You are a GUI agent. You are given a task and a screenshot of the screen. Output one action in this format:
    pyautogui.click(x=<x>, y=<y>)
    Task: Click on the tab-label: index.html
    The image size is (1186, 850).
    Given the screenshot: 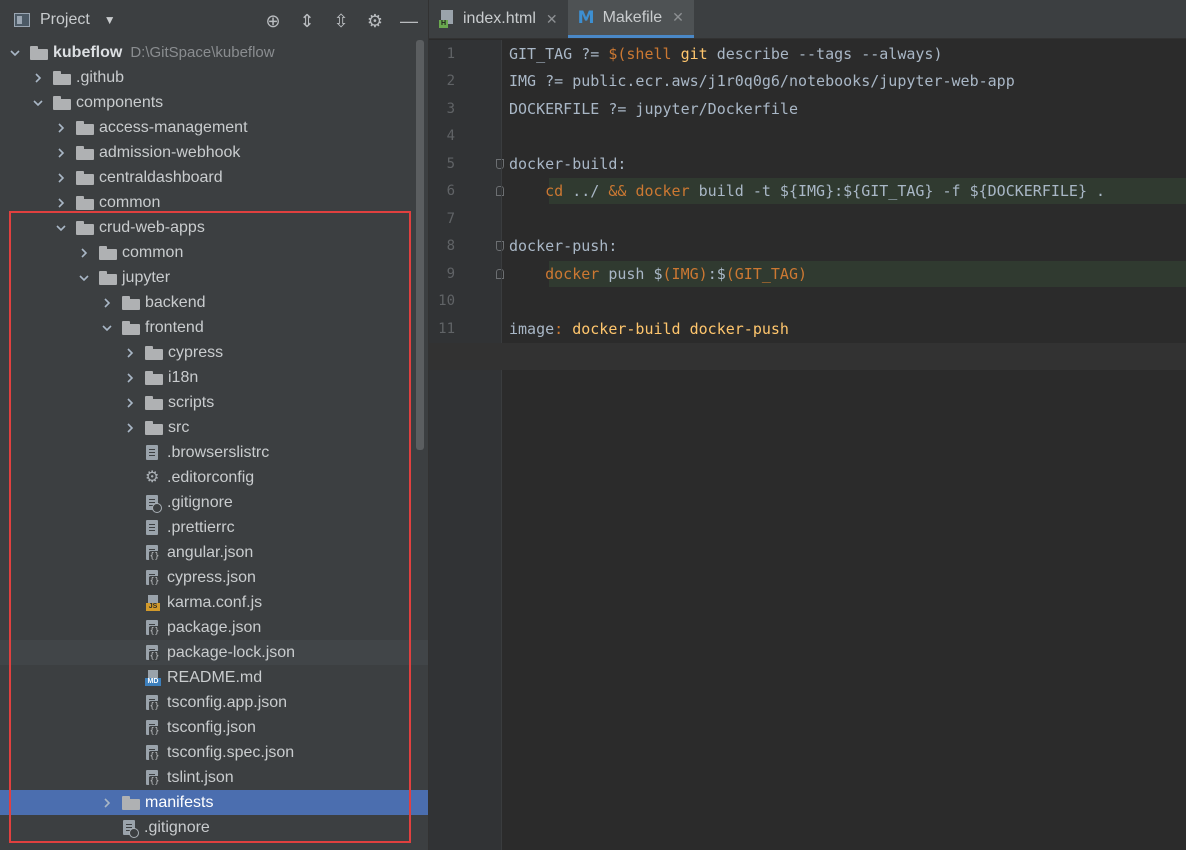 What is the action you would take?
    pyautogui.click(x=499, y=18)
    